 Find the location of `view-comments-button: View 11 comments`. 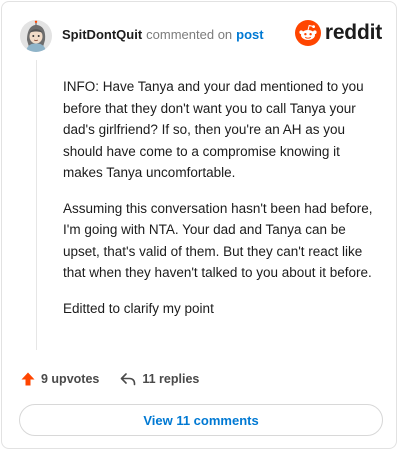

view-comments-button: View 11 comments is located at coordinates (201, 420).